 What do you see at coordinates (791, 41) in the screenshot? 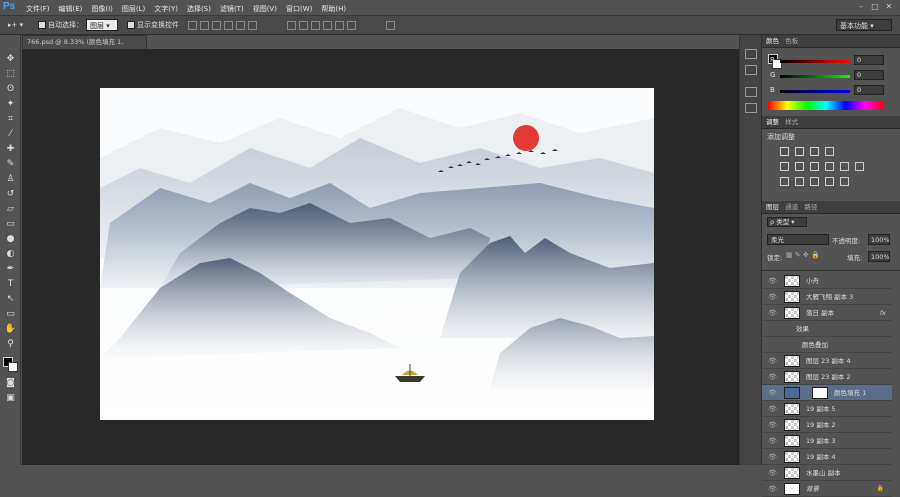
I see `tab-swatches: 色板` at bounding box center [791, 41].